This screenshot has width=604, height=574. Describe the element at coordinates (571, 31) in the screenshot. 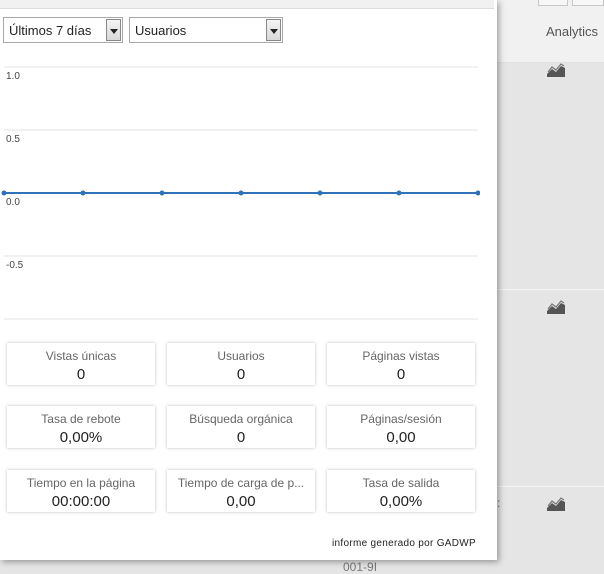

I see `analytics-column-label: Analytics` at that location.